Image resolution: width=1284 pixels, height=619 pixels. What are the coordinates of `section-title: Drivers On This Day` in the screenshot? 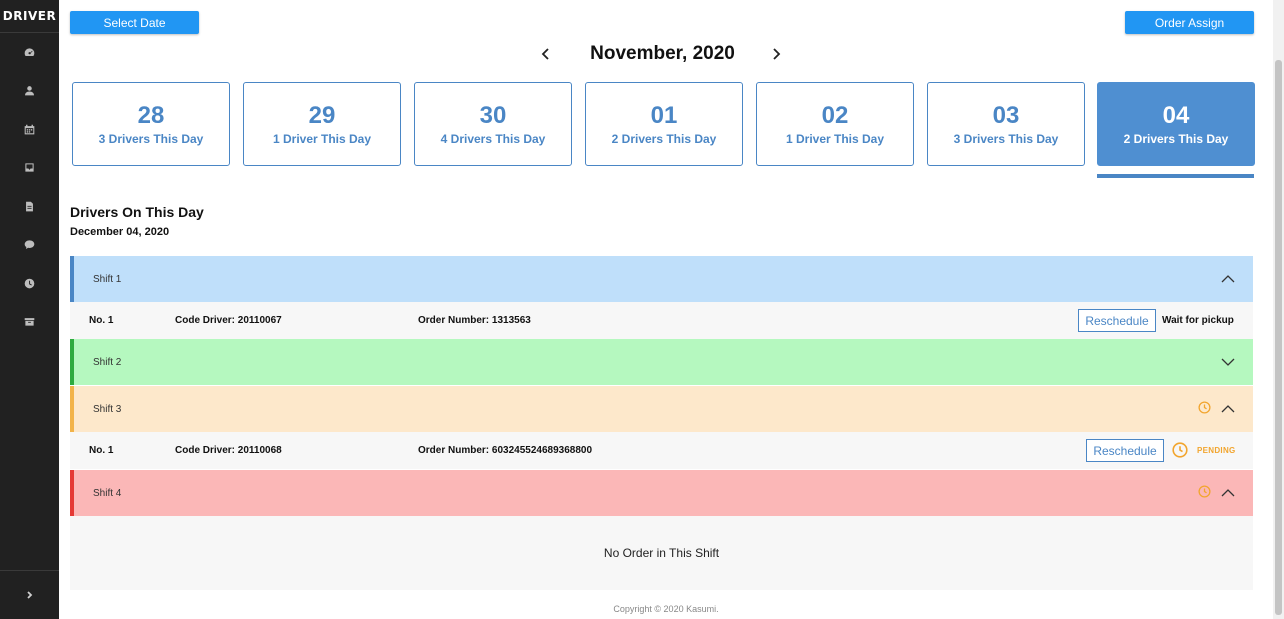 It's located at (137, 212).